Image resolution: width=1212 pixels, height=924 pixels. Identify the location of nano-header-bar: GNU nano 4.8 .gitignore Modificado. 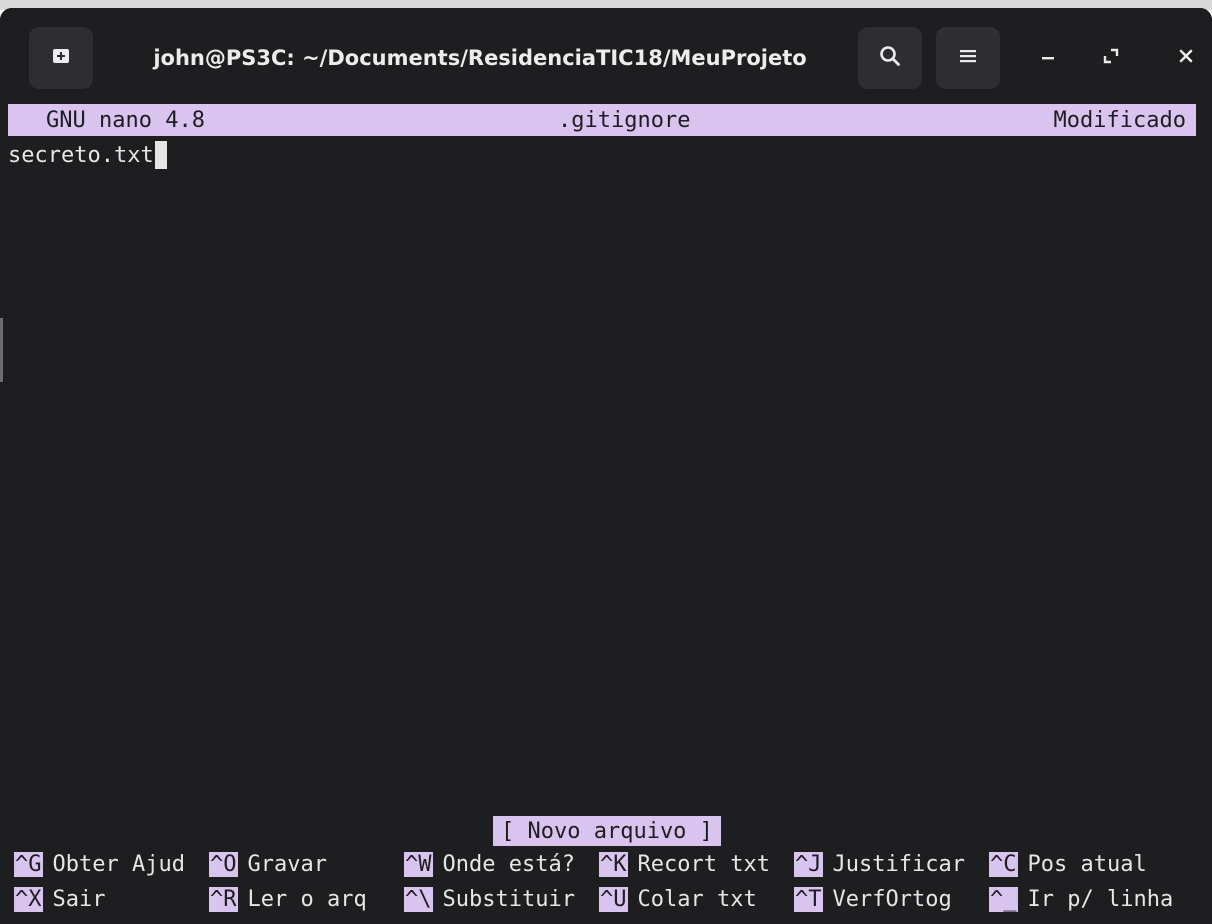
(602, 120).